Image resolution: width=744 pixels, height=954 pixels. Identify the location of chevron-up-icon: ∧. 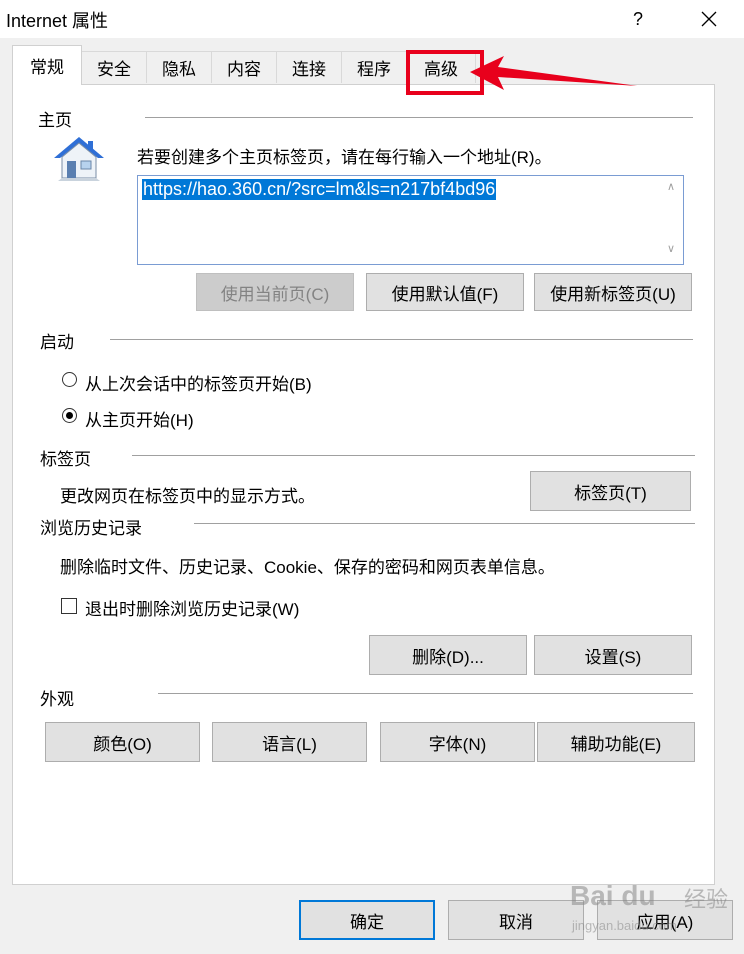
(671, 187).